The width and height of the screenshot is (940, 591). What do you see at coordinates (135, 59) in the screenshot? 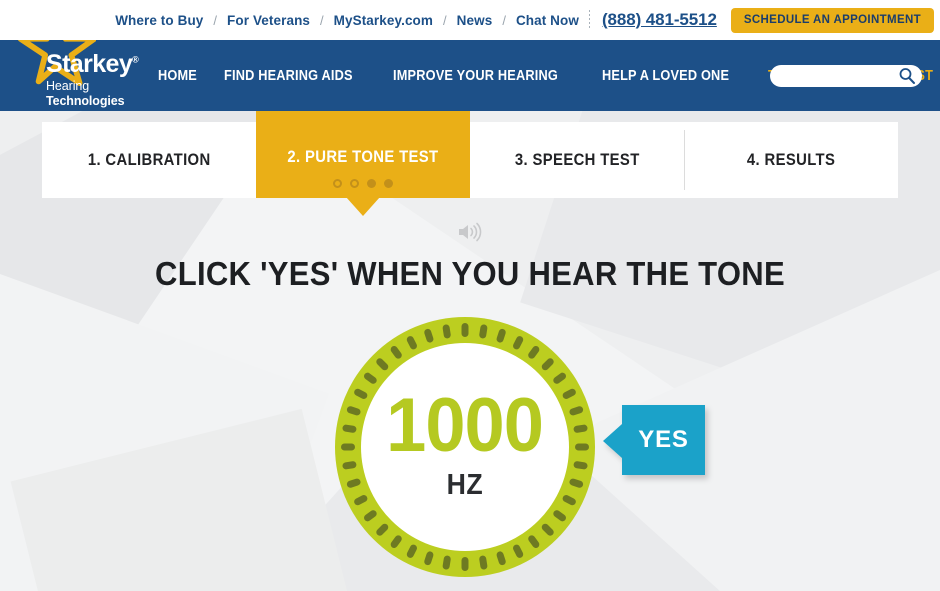
I see `registered-mark: ®` at bounding box center [135, 59].